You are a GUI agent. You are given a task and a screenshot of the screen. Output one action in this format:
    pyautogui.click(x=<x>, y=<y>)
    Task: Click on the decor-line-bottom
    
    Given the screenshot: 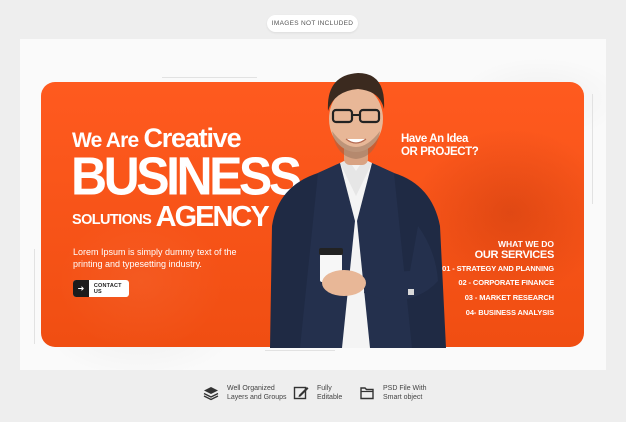 What is the action you would take?
    pyautogui.click(x=300, y=350)
    